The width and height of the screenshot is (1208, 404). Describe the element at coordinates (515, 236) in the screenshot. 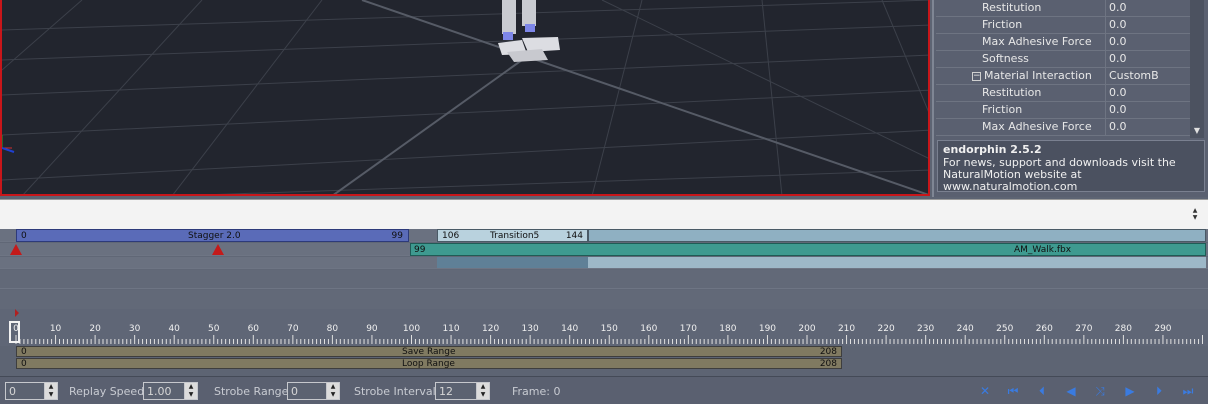

I see `transition-clip-name: Transition5` at that location.